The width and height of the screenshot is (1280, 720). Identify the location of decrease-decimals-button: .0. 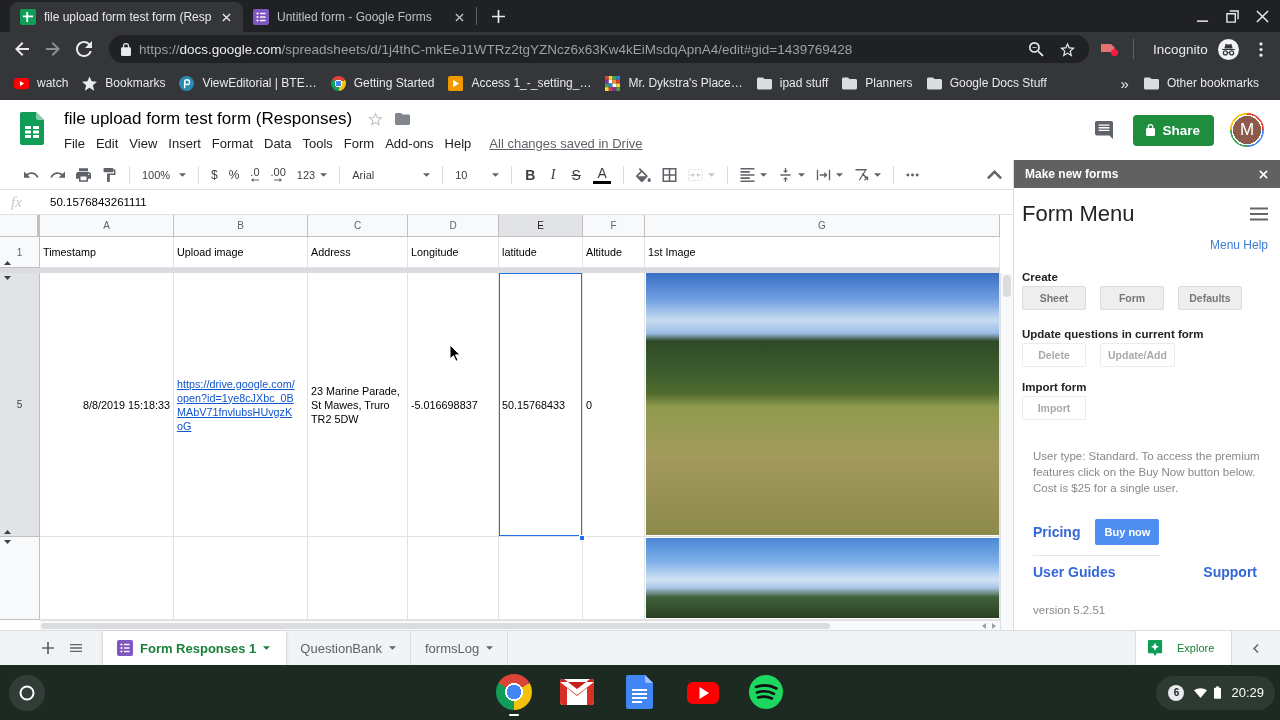
(255, 174).